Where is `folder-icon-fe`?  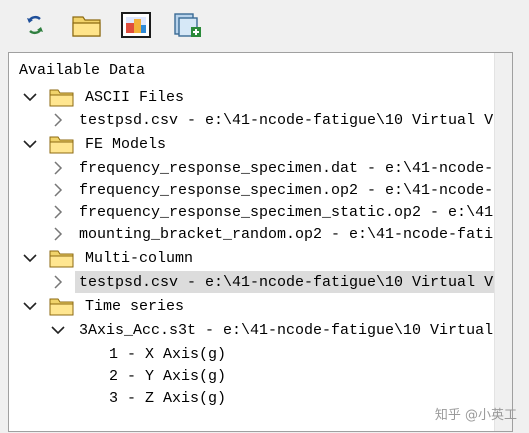 folder-icon-fe is located at coordinates (63, 144).